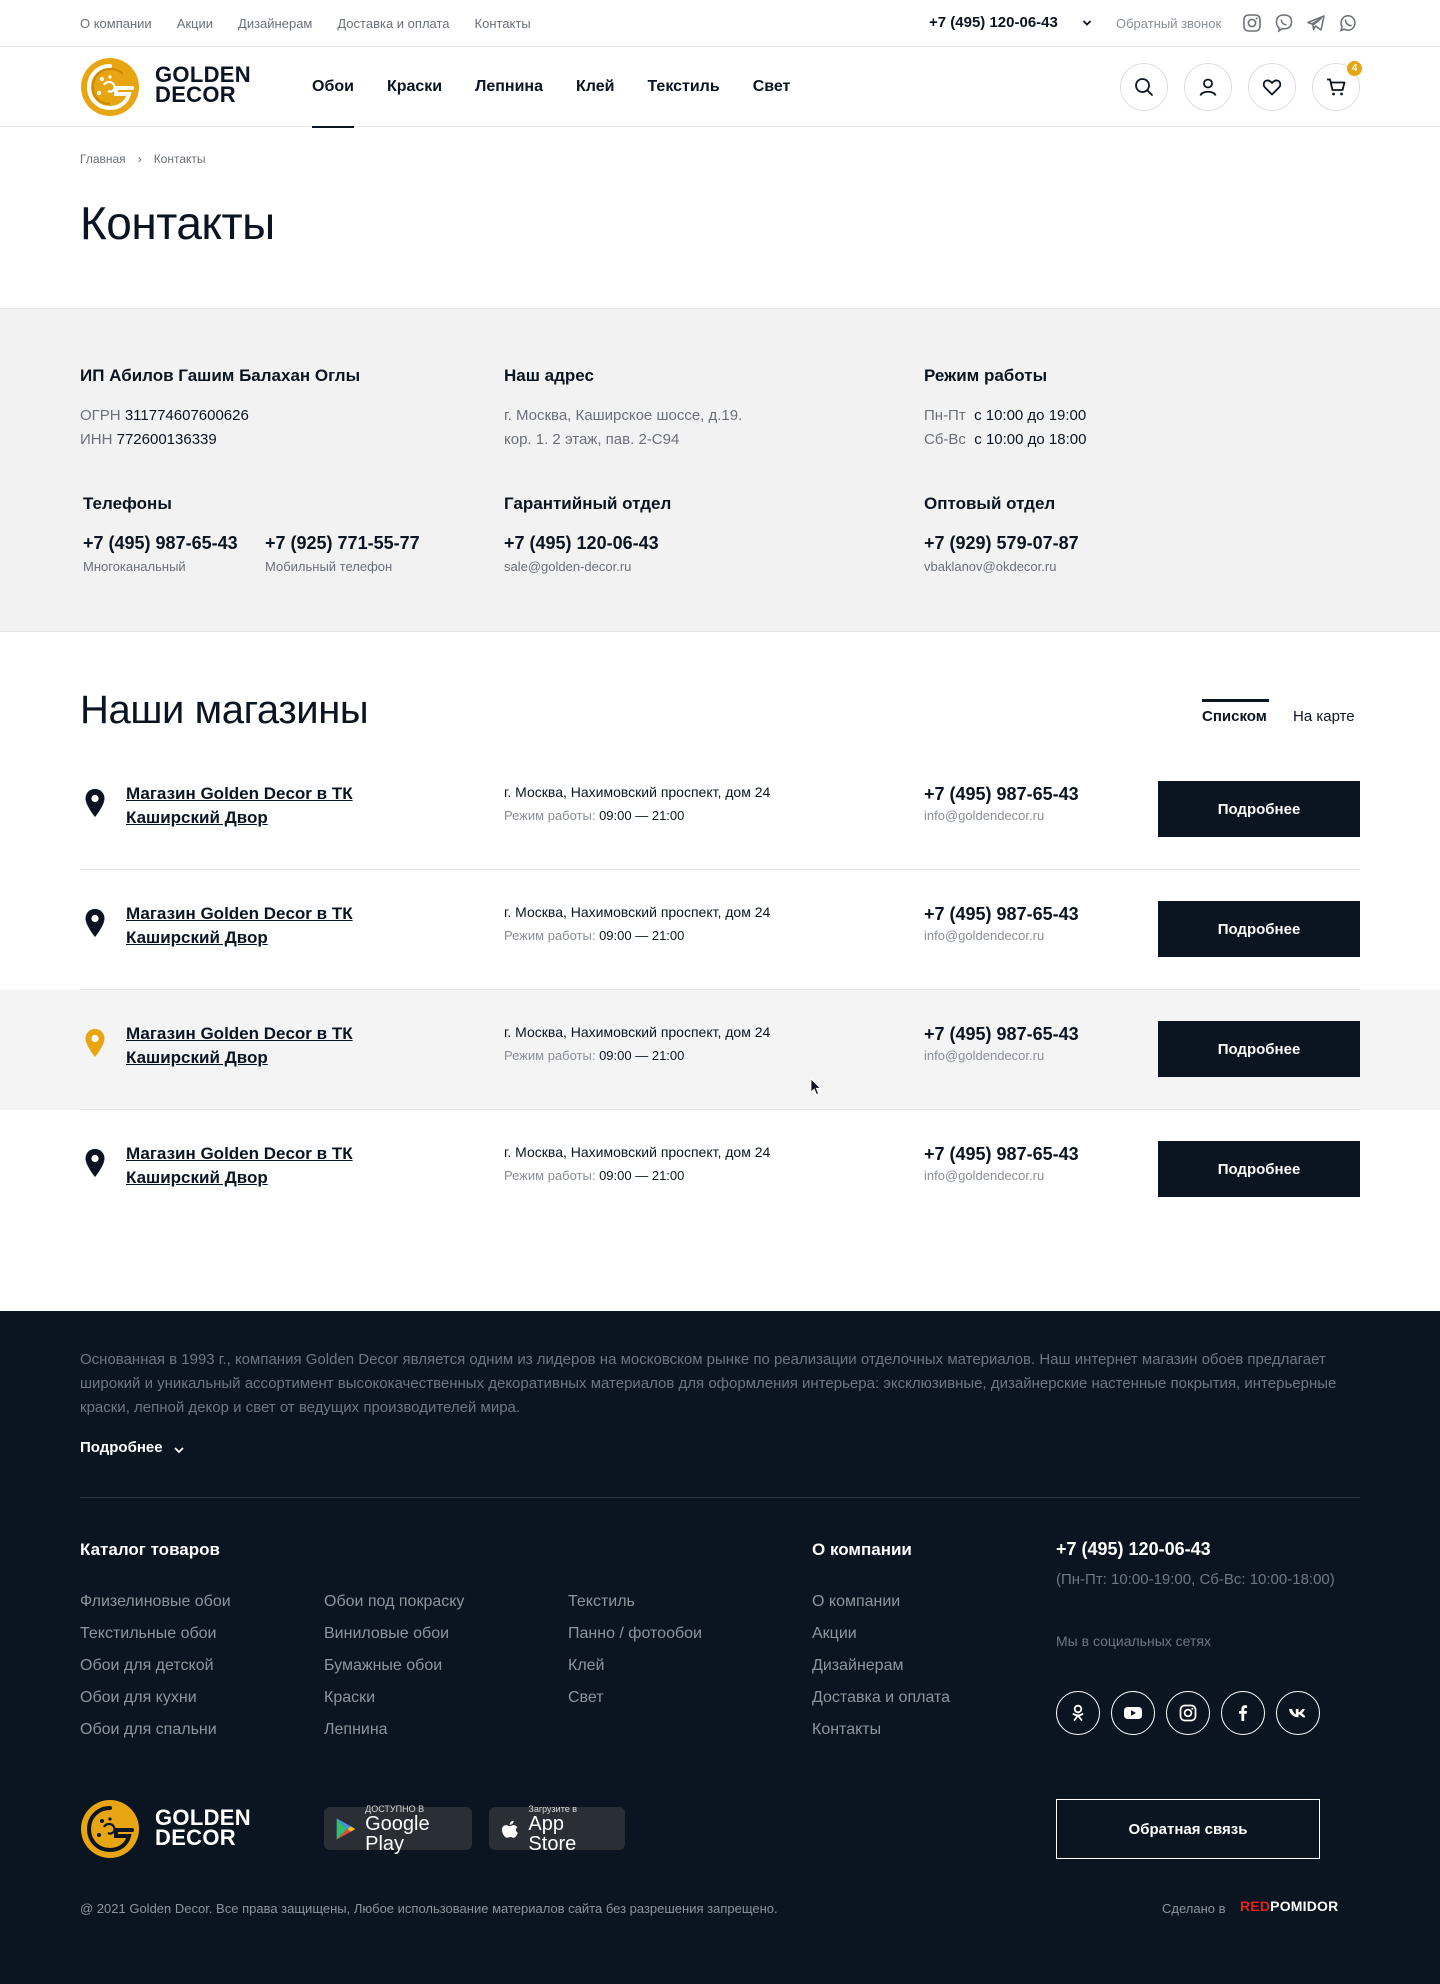 Image resolution: width=1440 pixels, height=1984 pixels. I want to click on store-hours-value: 09:00 — 21:00, so click(642, 815).